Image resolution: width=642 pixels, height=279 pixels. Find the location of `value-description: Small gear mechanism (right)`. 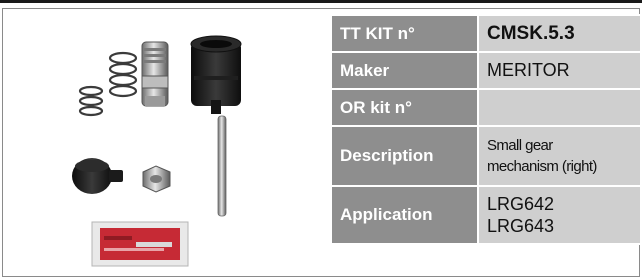

value-description: Small gear mechanism (right) is located at coordinates (559, 156).